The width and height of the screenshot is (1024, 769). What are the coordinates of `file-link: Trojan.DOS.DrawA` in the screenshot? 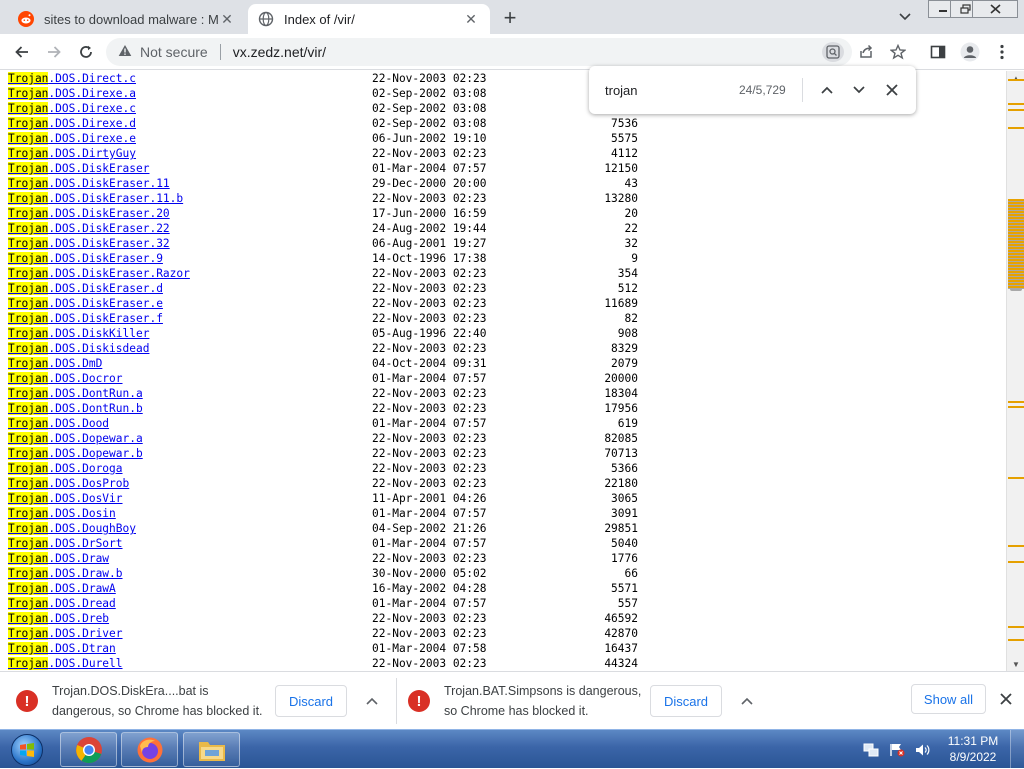 It's located at (62, 588).